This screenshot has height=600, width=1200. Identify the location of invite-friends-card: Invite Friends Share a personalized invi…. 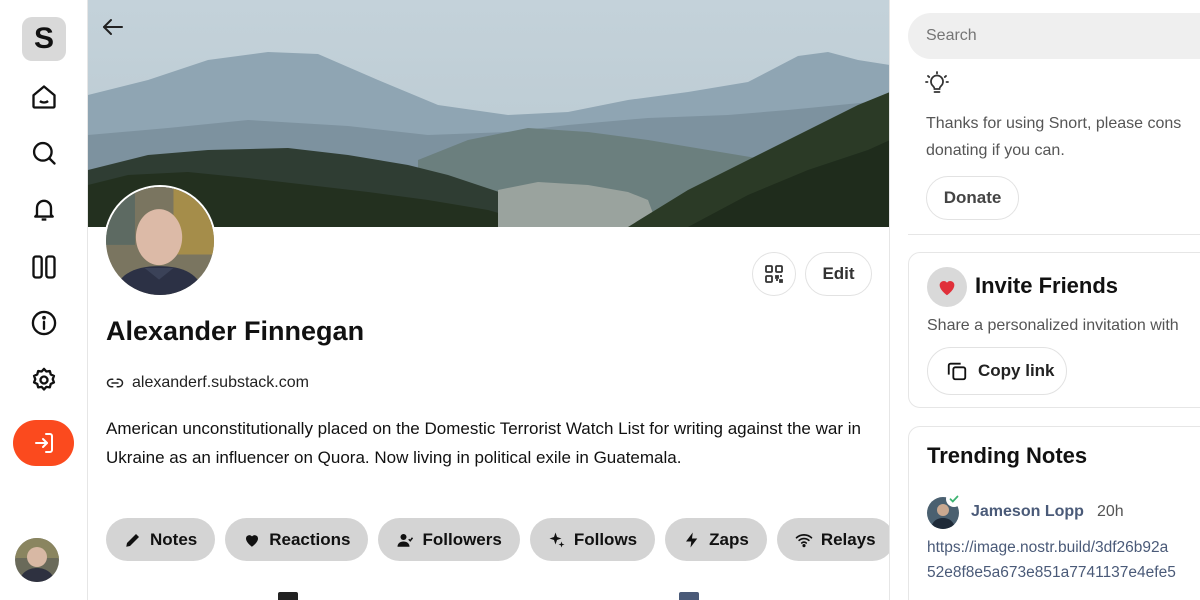
(1054, 330).